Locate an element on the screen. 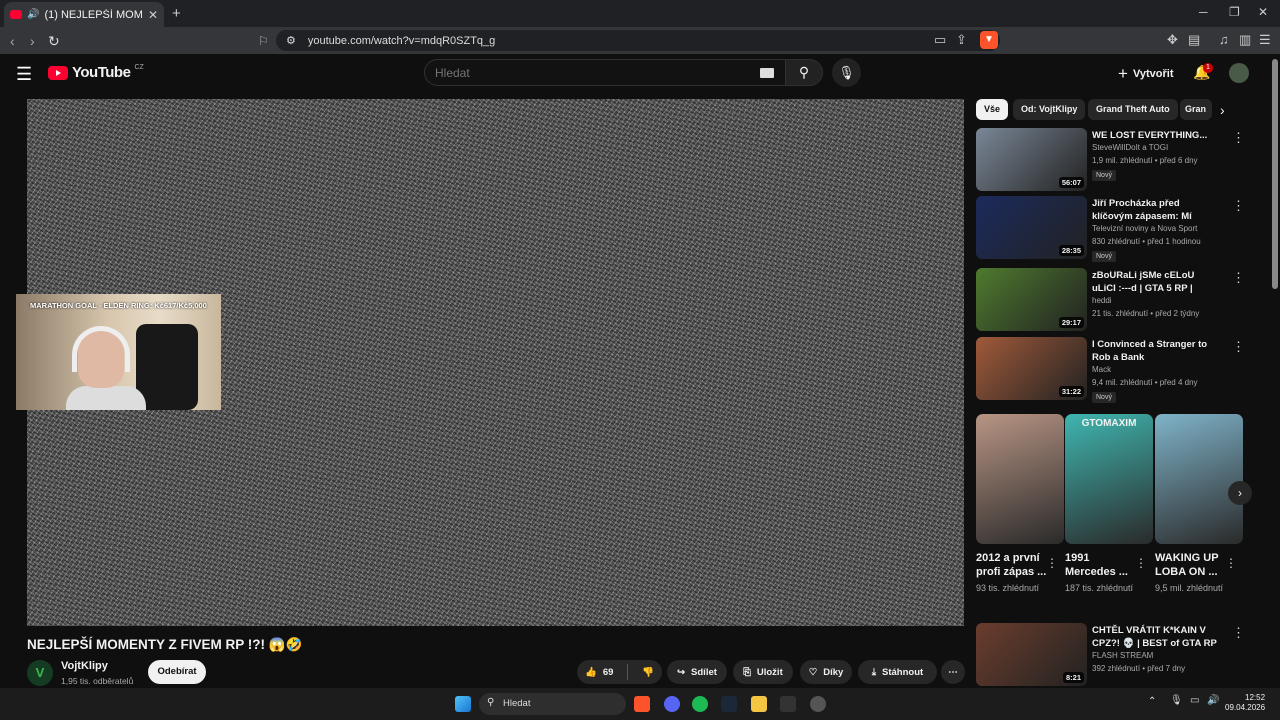 This screenshot has width=1280, height=720. mic-tray-icon: 🎙 is located at coordinates (1176, 700).